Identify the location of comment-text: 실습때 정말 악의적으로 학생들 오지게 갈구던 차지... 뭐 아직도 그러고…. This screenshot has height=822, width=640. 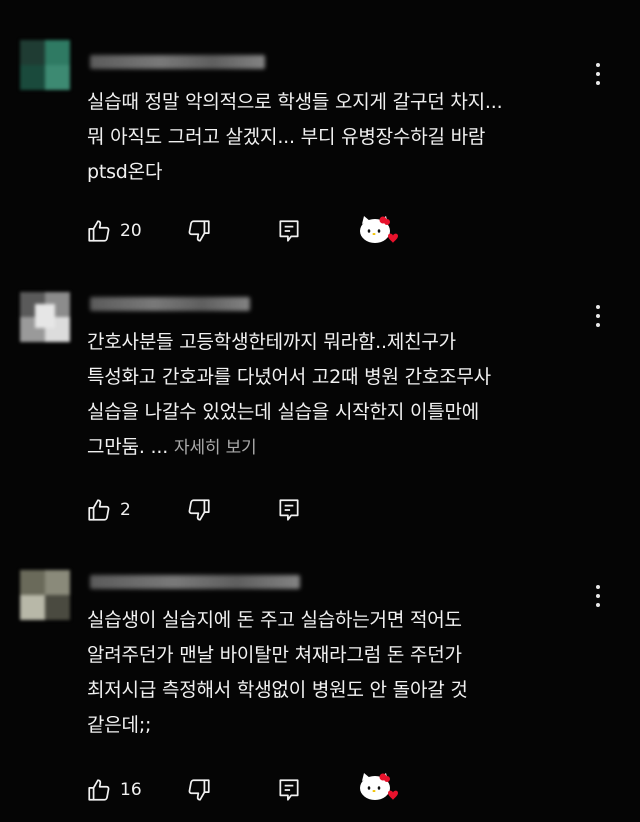
(322, 137).